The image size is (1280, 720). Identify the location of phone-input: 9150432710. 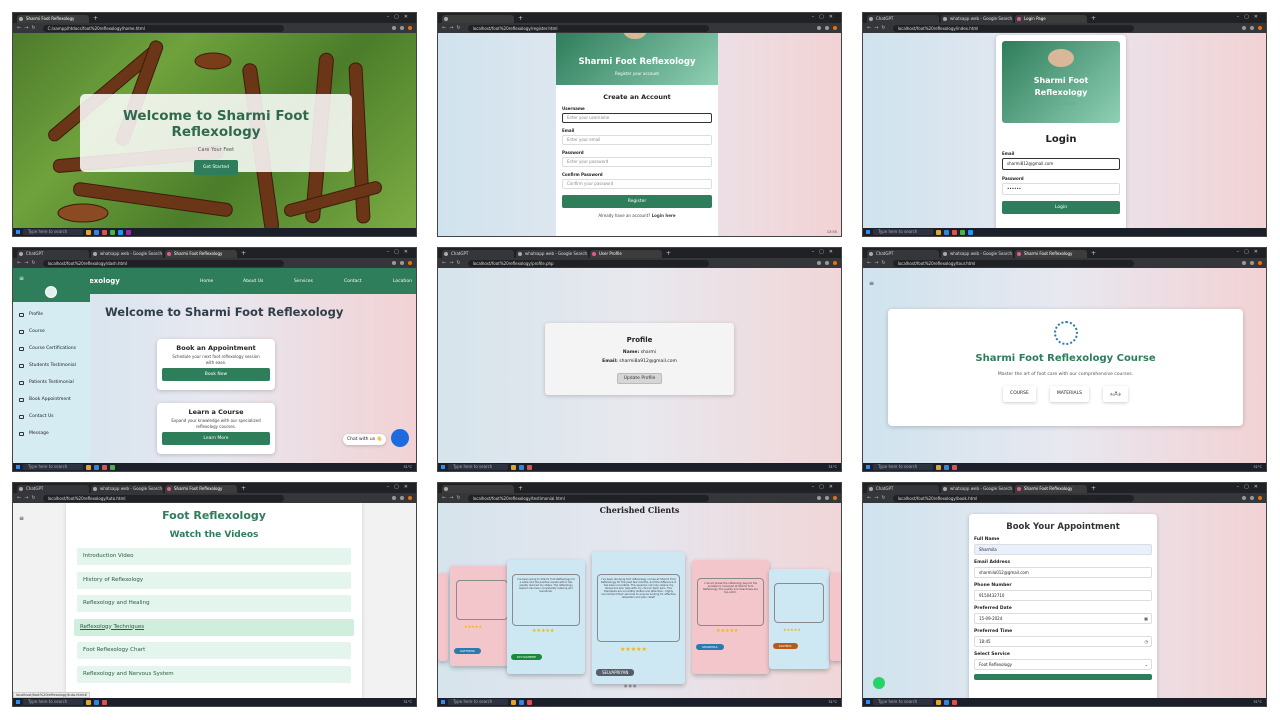
(1063, 595).